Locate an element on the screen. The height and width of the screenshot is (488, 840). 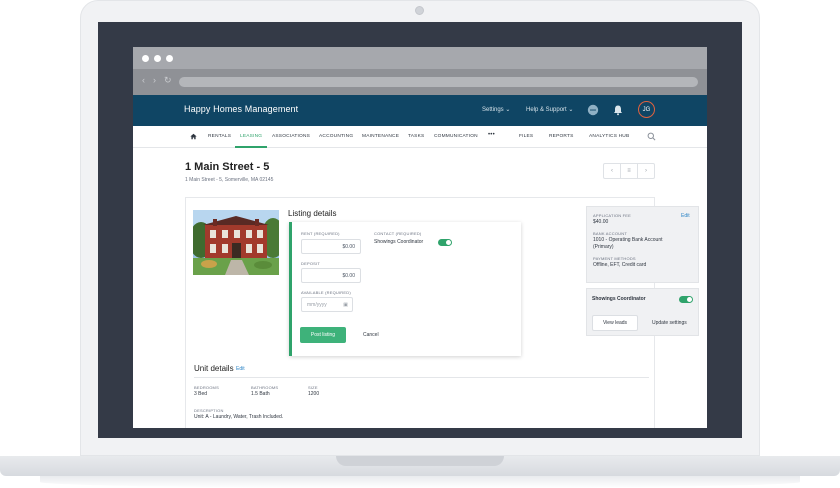
application-fee-label: APPLICATION FEE is located at coordinates (612, 215).